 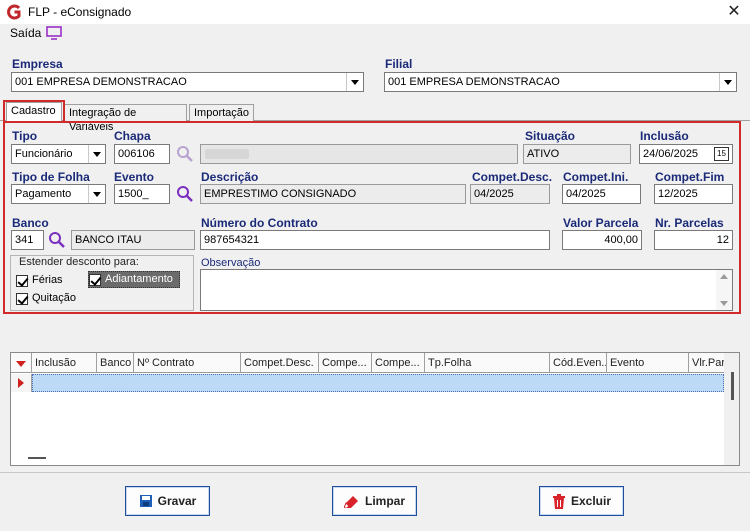 I want to click on compet-desc-field: 04/2025, so click(x=510, y=194).